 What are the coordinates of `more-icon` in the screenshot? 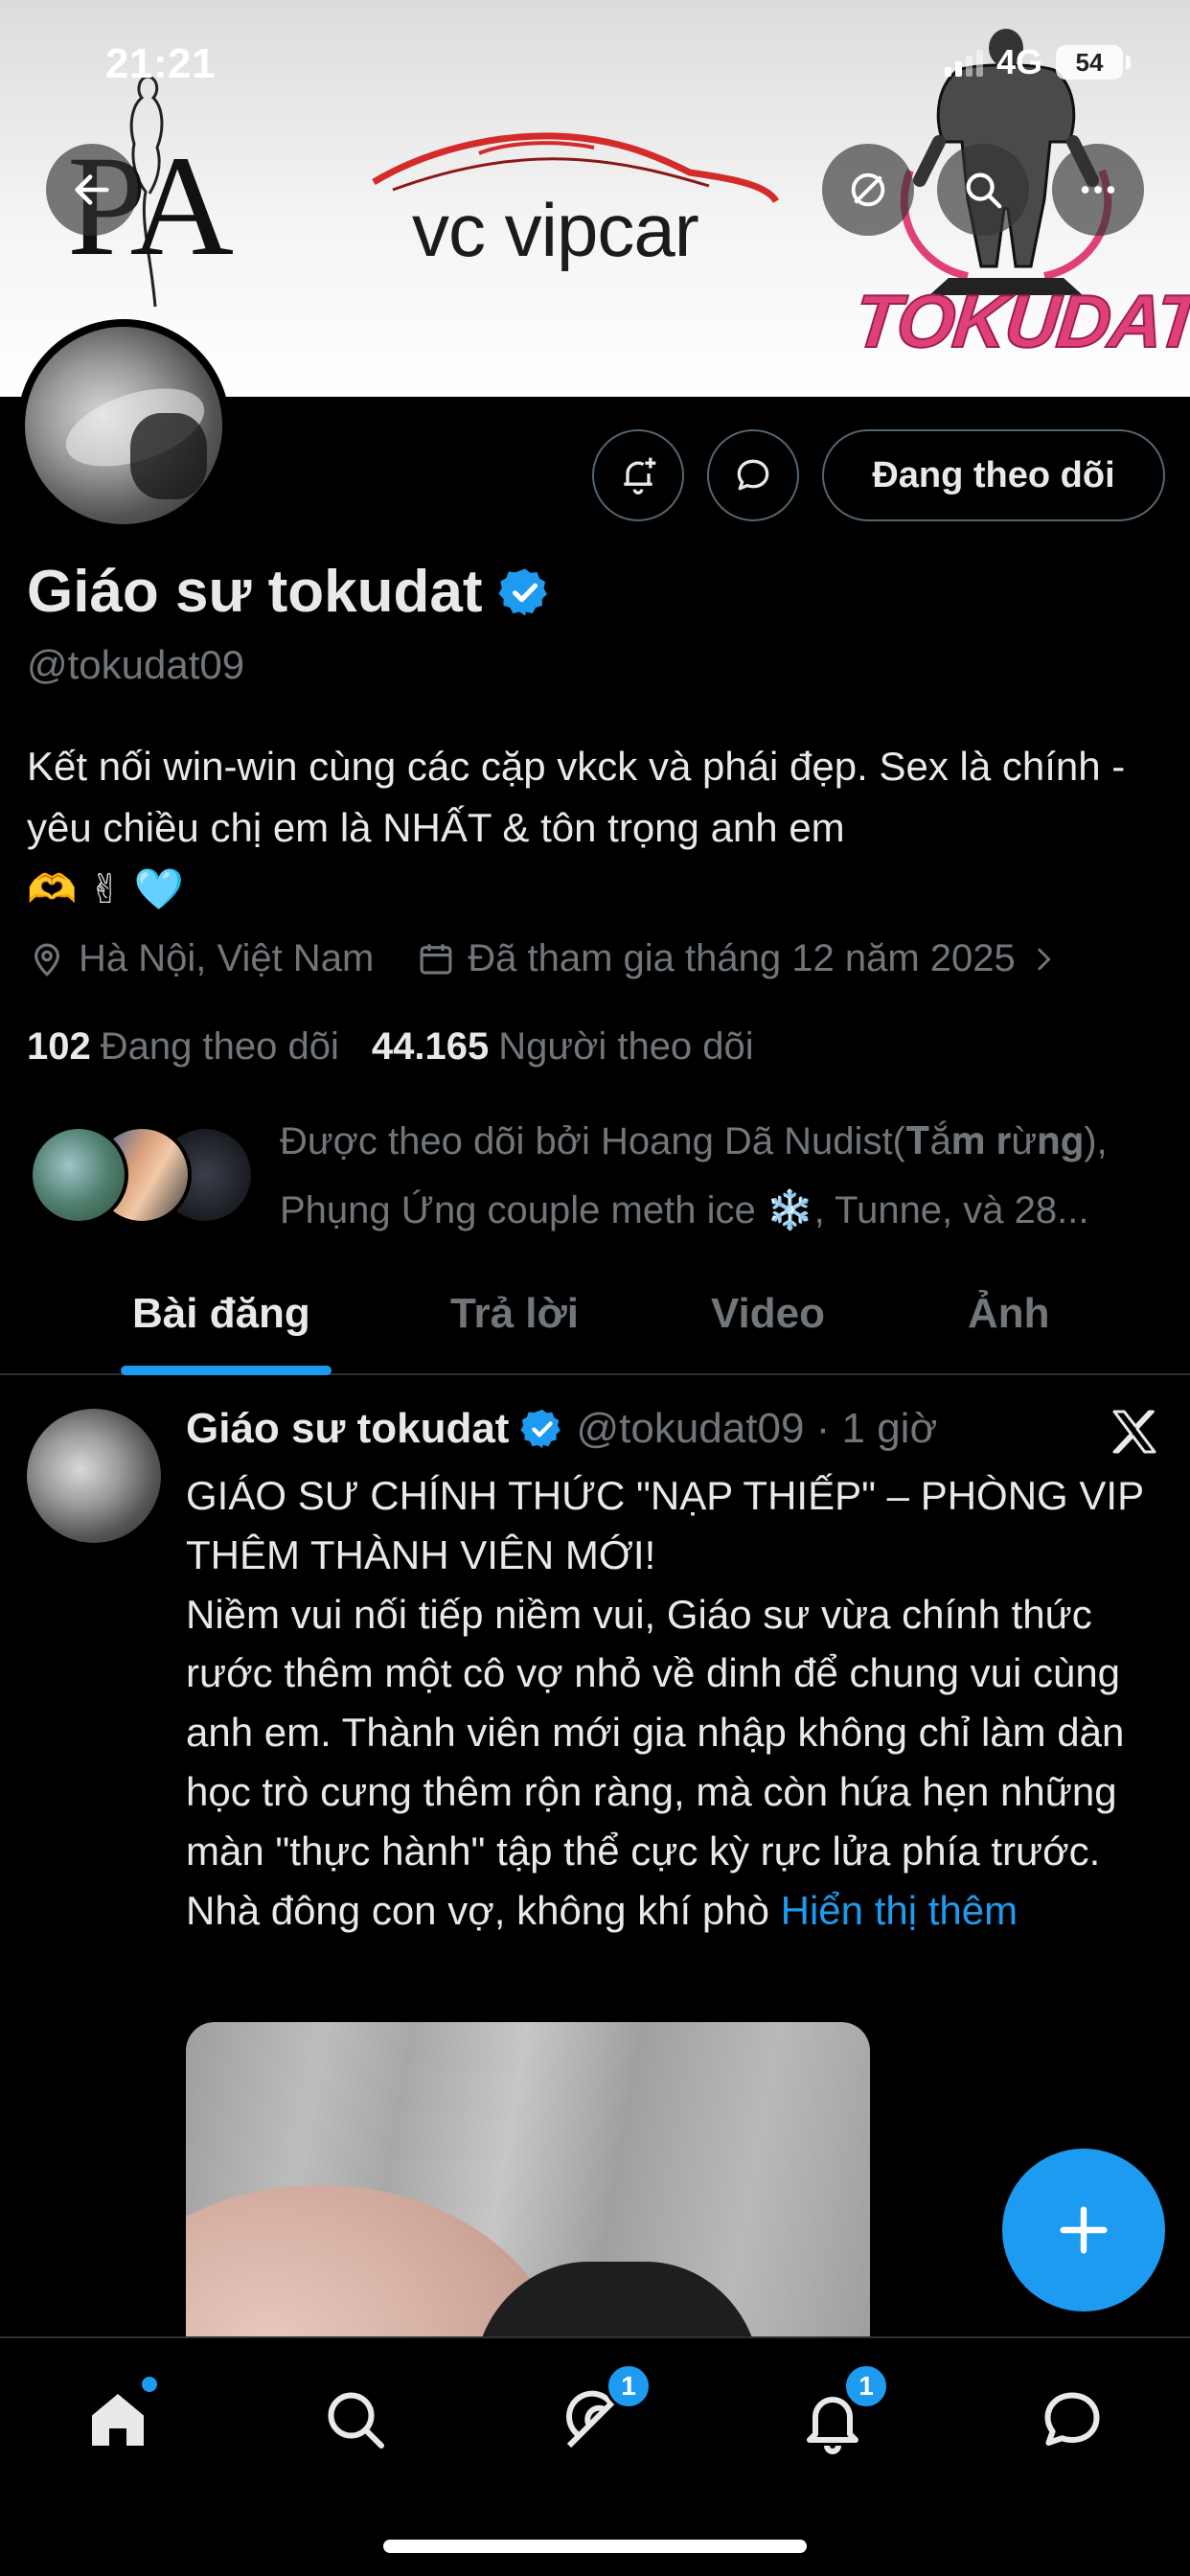 It's located at (1098, 190).